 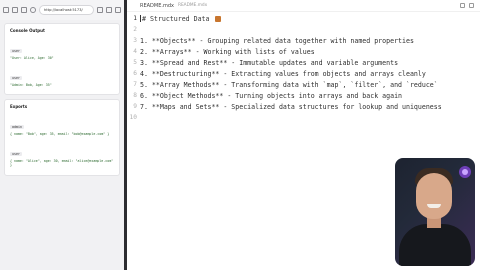 What do you see at coordinates (32, 58) in the screenshot?
I see `console-entry-value: "User: Alice, Age: 30"` at bounding box center [32, 58].